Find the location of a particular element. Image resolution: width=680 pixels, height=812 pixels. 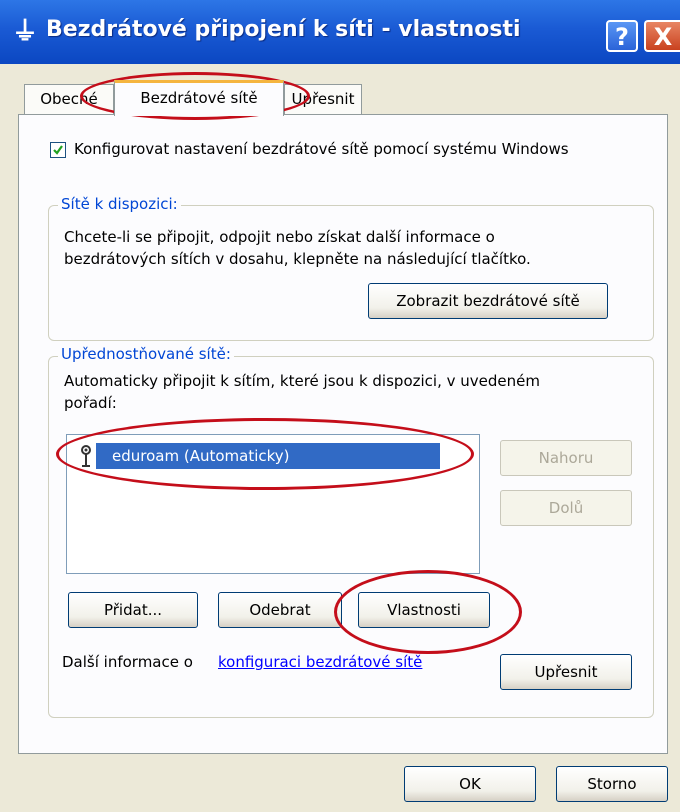

cancel-button: Storno is located at coordinates (612, 784).